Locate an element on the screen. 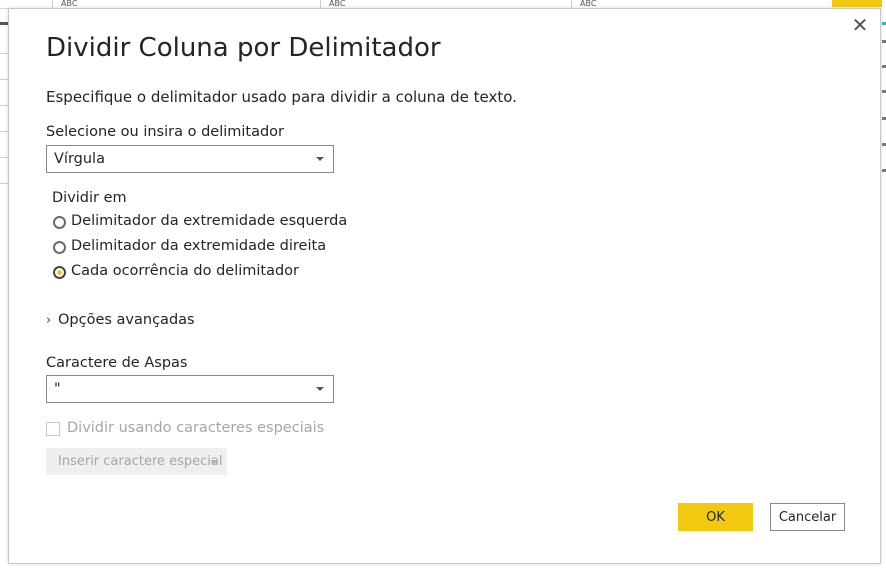 This screenshot has height=572, width=886. radio-label: Cada ocorrência do delimitador is located at coordinates (185, 271).